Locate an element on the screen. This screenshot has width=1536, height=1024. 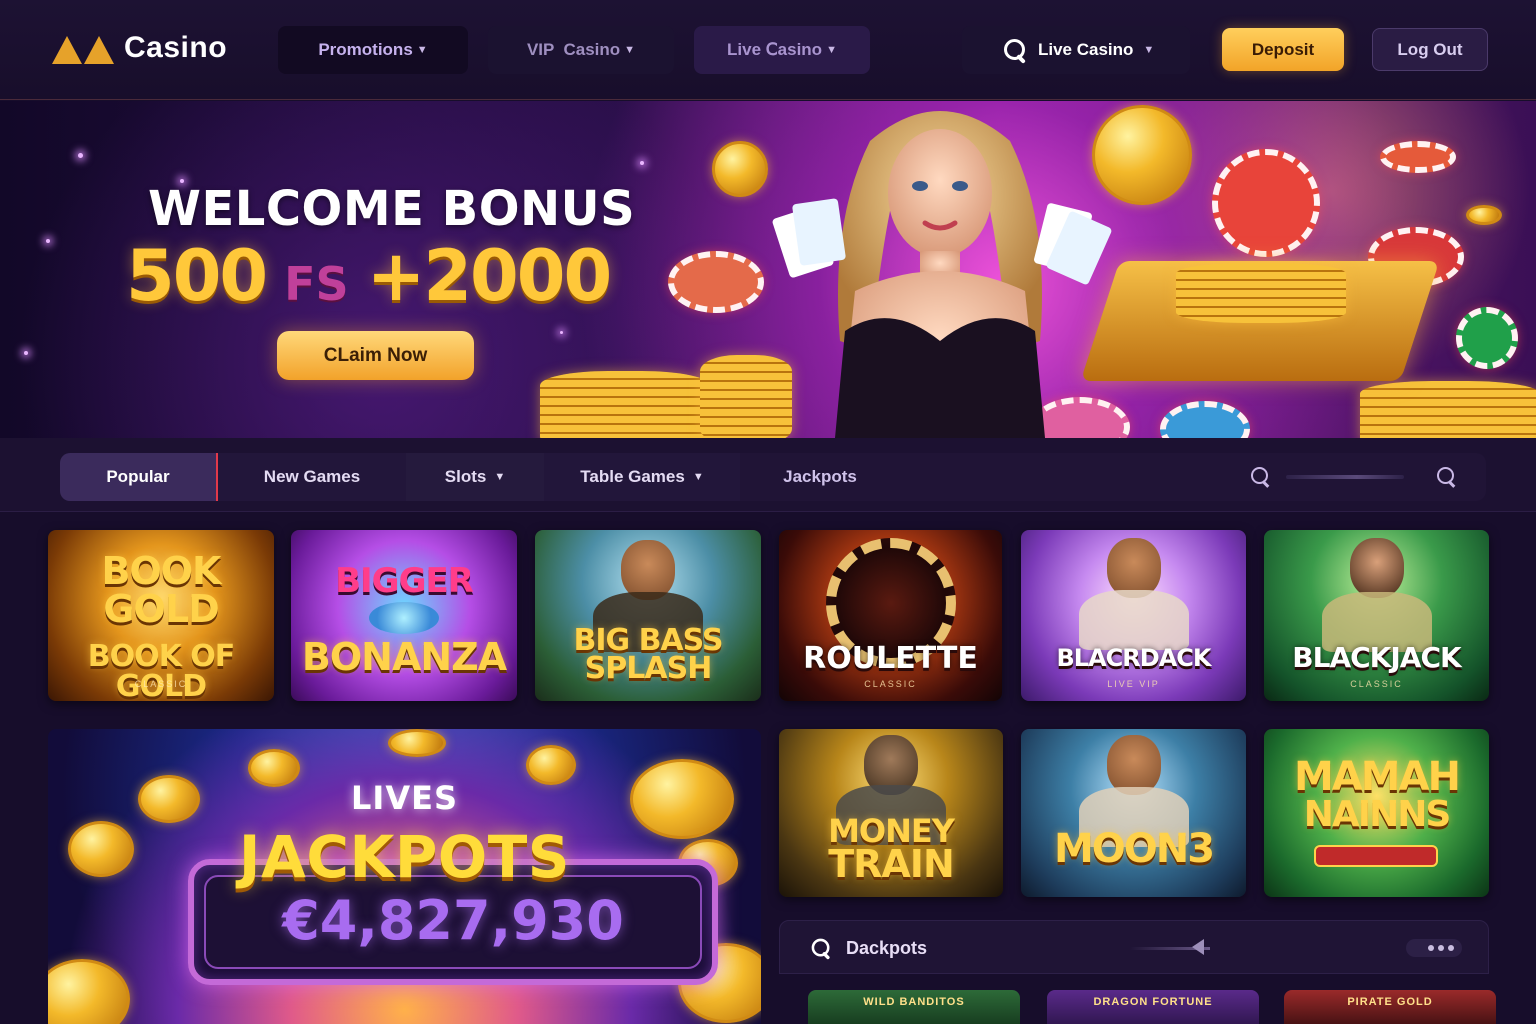
game-search is located at coordinates (1368, 477).